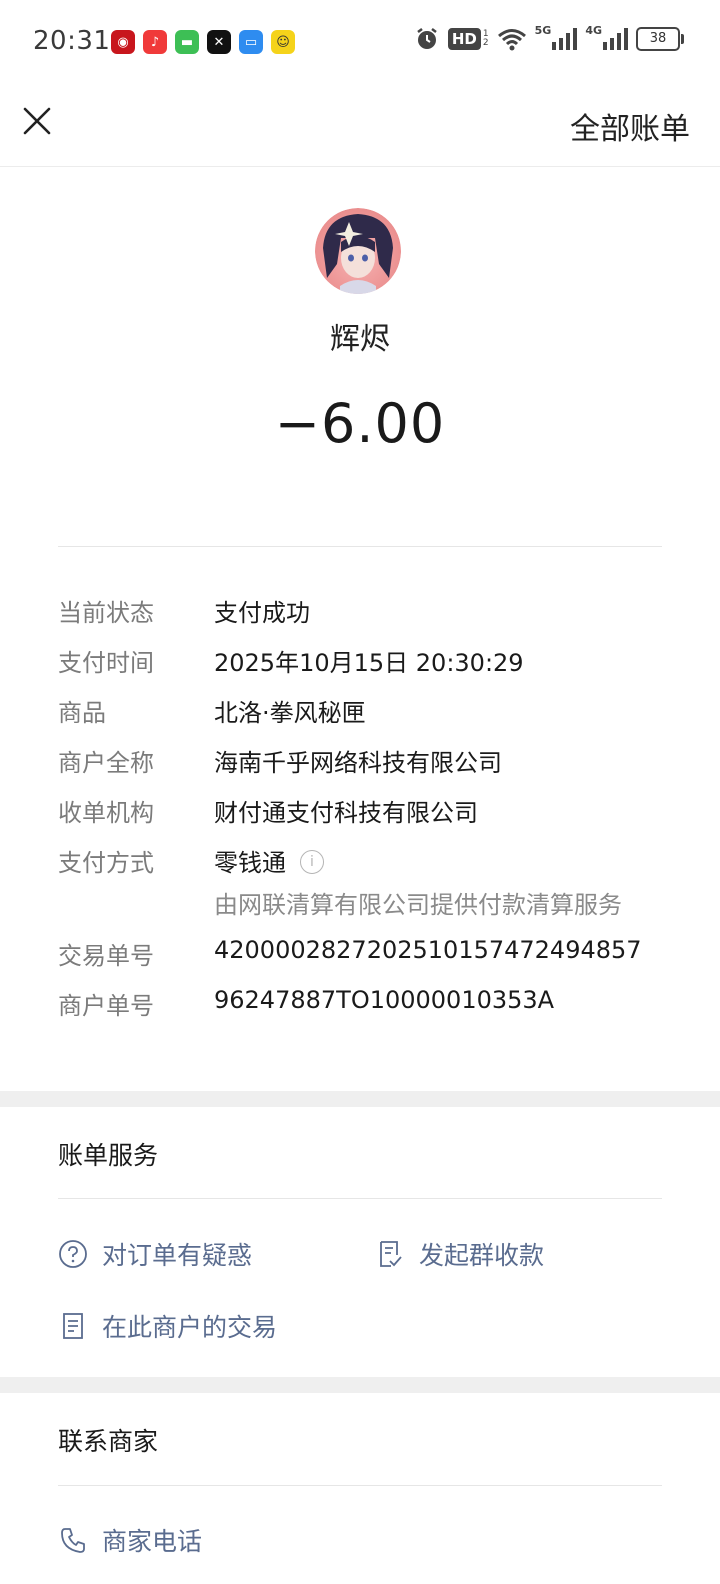  Describe the element at coordinates (485, 43) in the screenshot. I see `hd-sim-2: 2` at that location.